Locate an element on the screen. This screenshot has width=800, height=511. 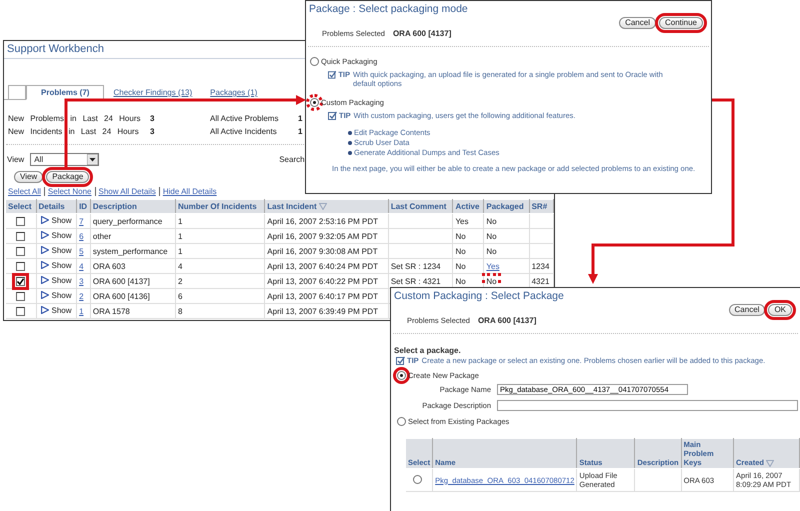
table-cell: 2 is located at coordinates (220, 281).